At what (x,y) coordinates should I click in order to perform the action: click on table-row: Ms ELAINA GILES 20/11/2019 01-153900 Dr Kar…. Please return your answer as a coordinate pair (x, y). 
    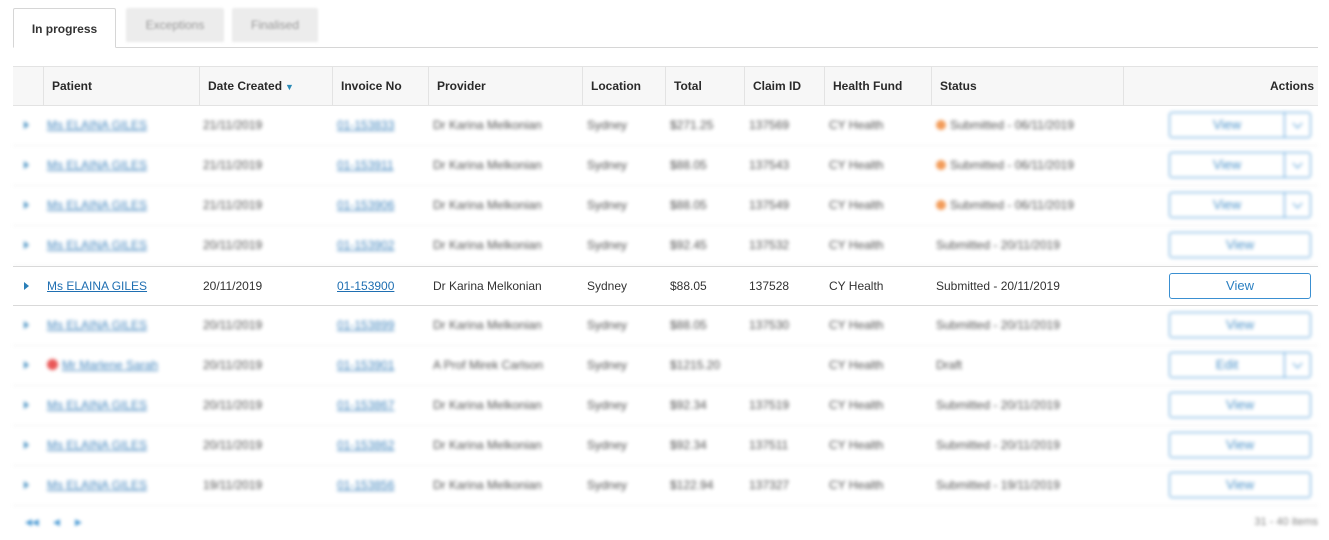
    Looking at the image, I should click on (665, 286).